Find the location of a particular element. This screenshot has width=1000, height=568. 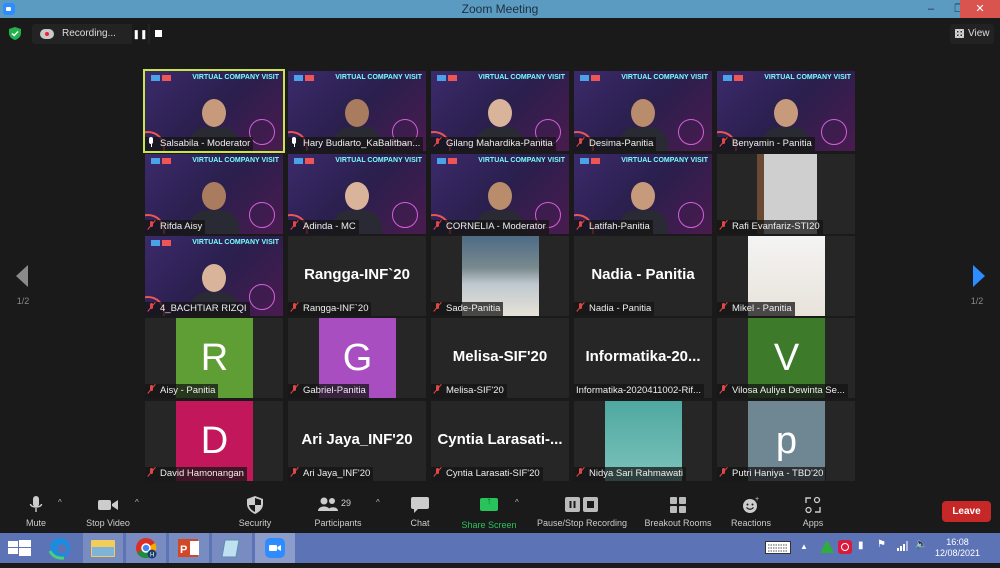

participant-tile: Rafi Evanfariz-STI20 is located at coordinates (786, 194).